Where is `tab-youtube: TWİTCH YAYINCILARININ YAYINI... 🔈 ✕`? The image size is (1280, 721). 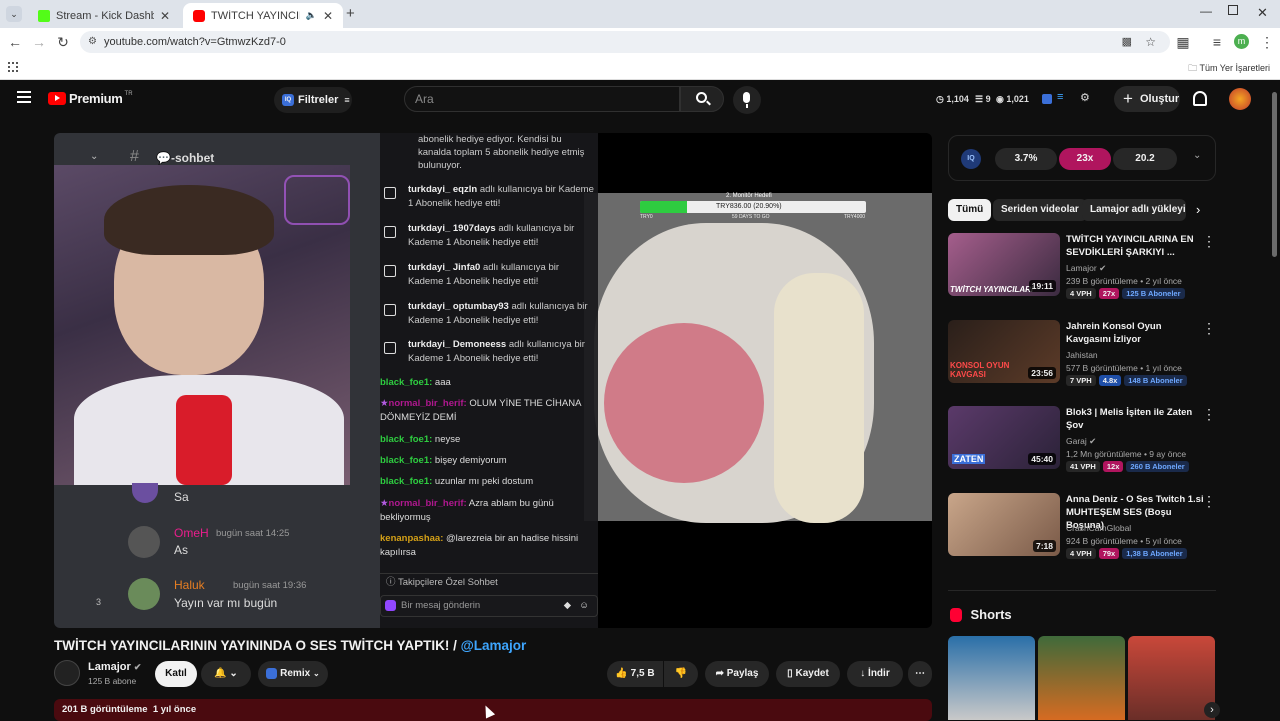 tab-youtube: TWİTCH YAYINCILARININ YAYINI... 🔈 ✕ is located at coordinates (263, 15).